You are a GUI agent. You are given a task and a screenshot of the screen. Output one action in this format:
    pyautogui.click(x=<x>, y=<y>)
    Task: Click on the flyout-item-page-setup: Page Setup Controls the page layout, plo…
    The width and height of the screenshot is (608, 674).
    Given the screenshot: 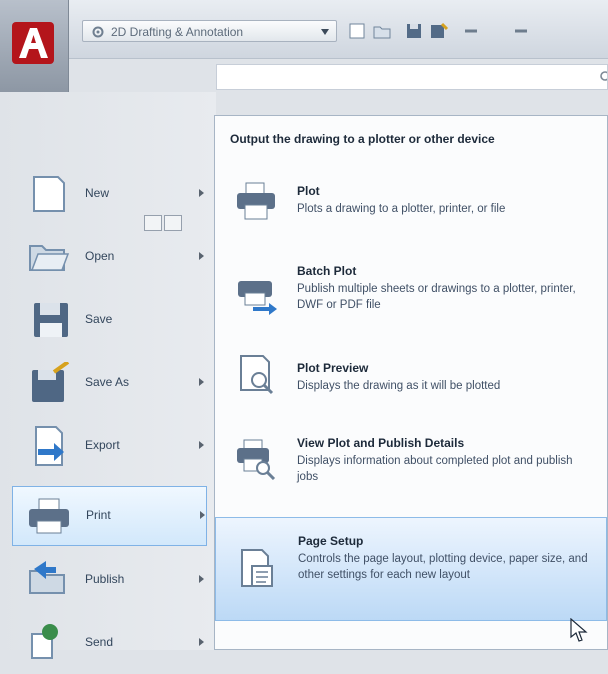 What is the action you would take?
    pyautogui.click(x=411, y=569)
    